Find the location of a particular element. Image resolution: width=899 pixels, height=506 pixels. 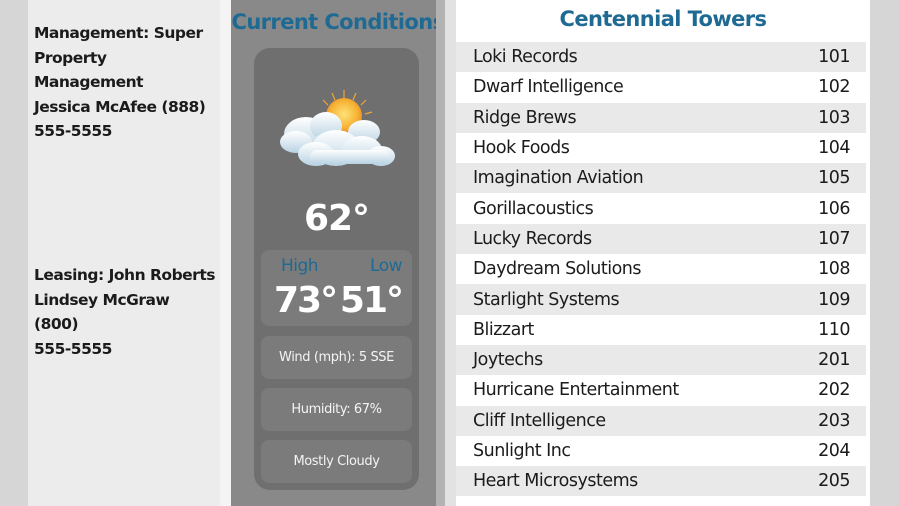

weather-edge-light is located at coordinates (450, 253).